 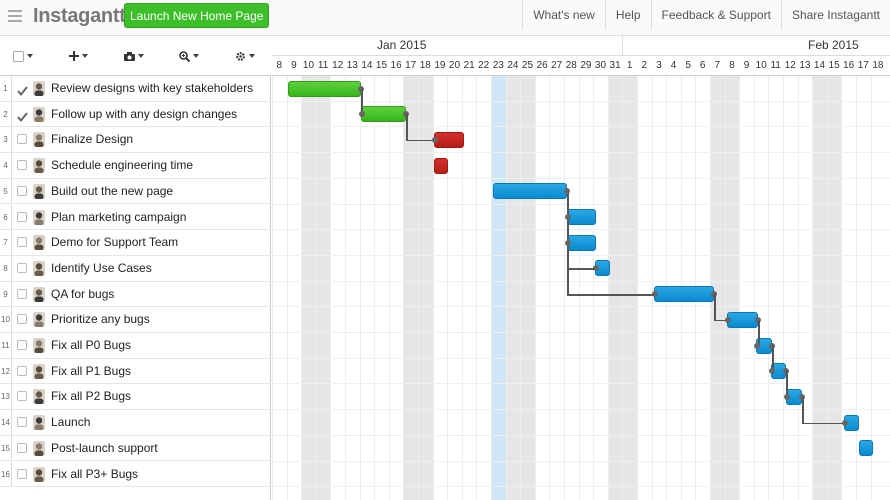 What do you see at coordinates (627, 15) in the screenshot?
I see `nav-help: Help` at bounding box center [627, 15].